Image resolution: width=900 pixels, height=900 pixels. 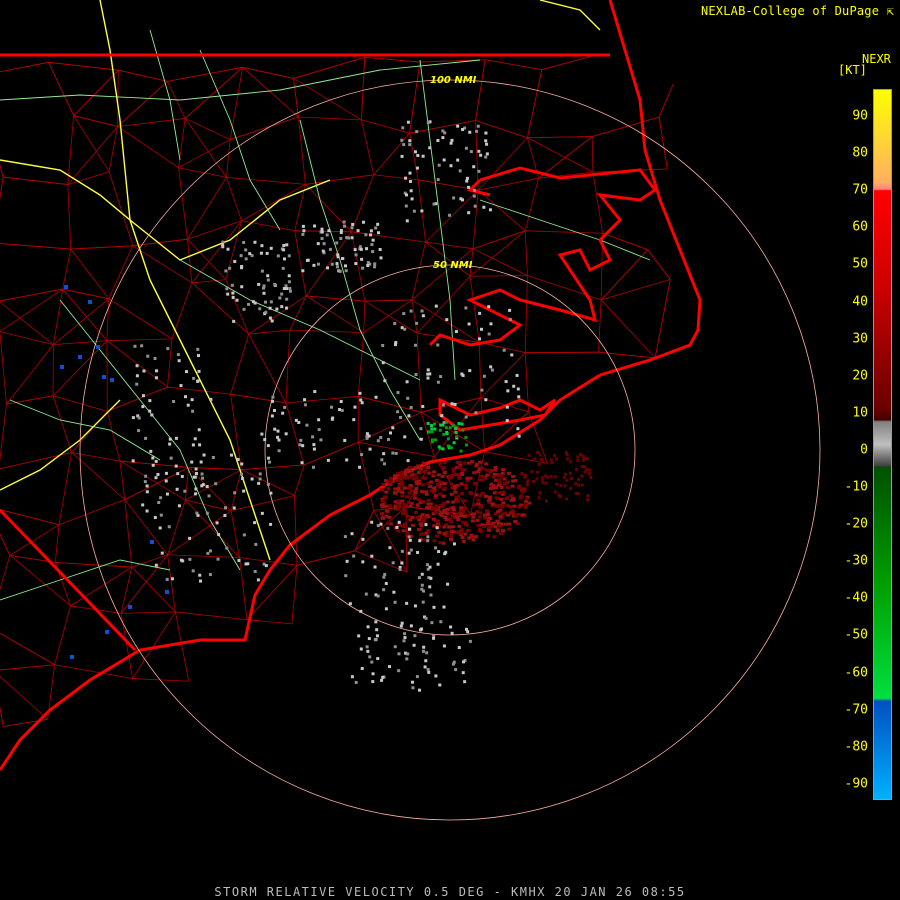 What do you see at coordinates (856, 598) in the screenshot?
I see `legend-tick: -40` at bounding box center [856, 598].